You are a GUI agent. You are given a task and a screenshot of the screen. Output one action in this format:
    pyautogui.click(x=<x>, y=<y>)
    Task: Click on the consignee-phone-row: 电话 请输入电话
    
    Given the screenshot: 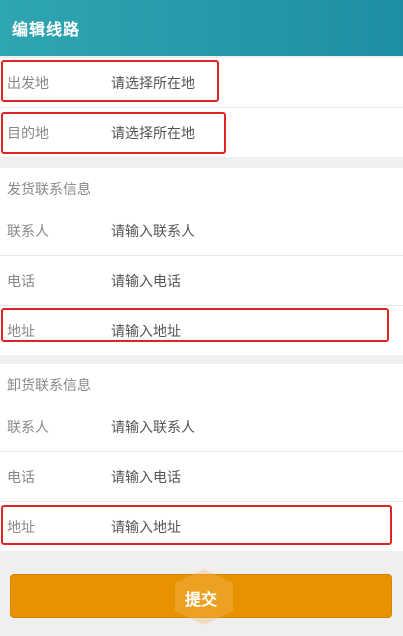 What is the action you would take?
    pyautogui.click(x=201, y=477)
    